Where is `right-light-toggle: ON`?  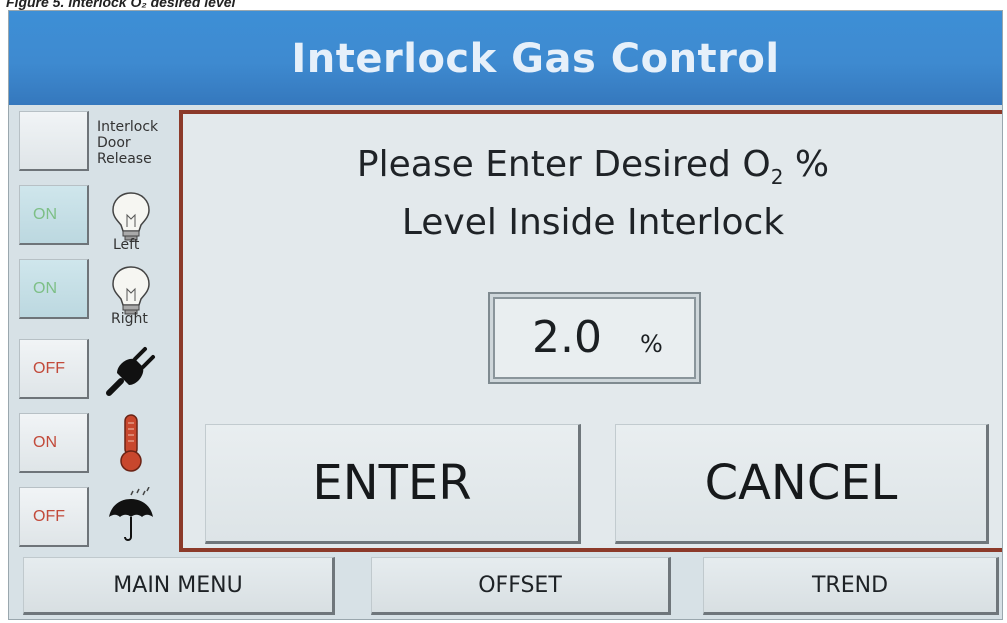
right-light-toggle: ON is located at coordinates (54, 289).